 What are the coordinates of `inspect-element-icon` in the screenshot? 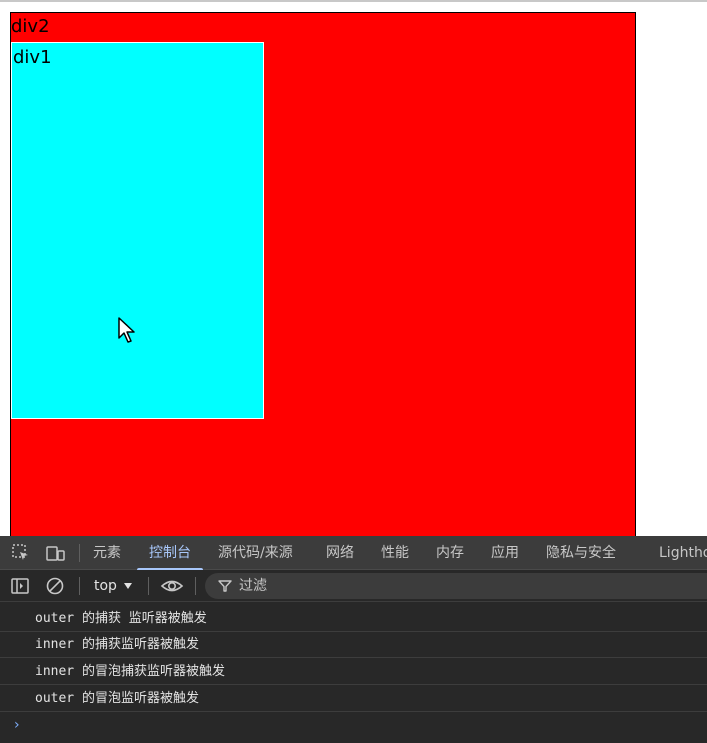 It's located at (21, 553).